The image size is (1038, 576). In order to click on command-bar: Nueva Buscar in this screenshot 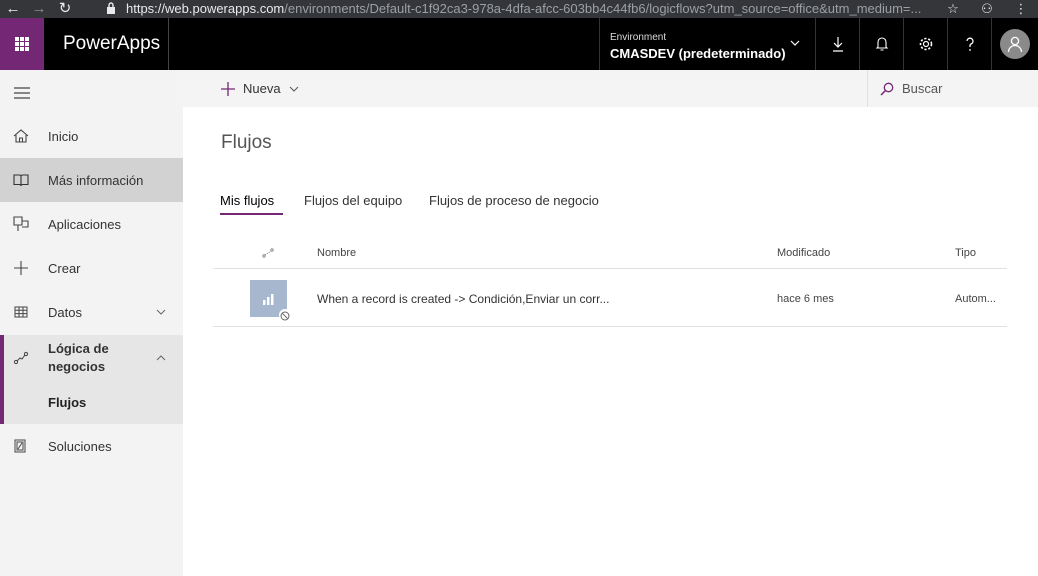, I will do `click(610, 88)`.